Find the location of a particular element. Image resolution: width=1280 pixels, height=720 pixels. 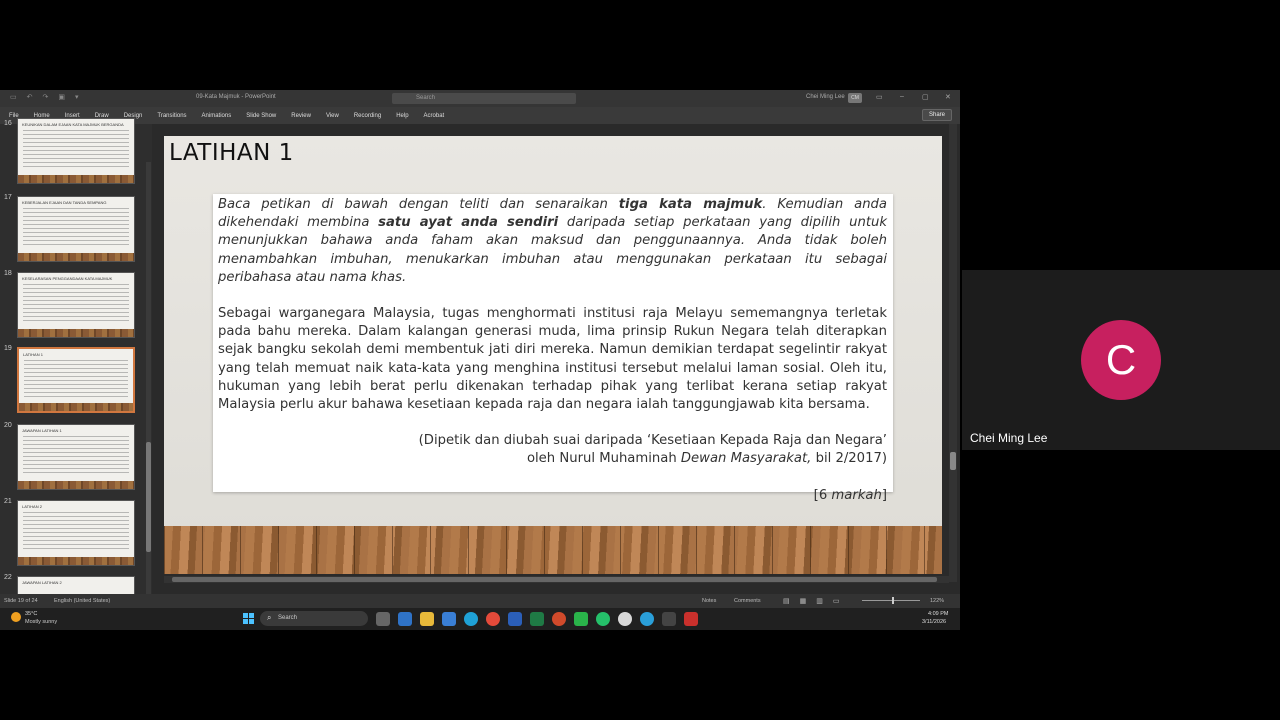

horizontal-scrollbar is located at coordinates (556, 579).